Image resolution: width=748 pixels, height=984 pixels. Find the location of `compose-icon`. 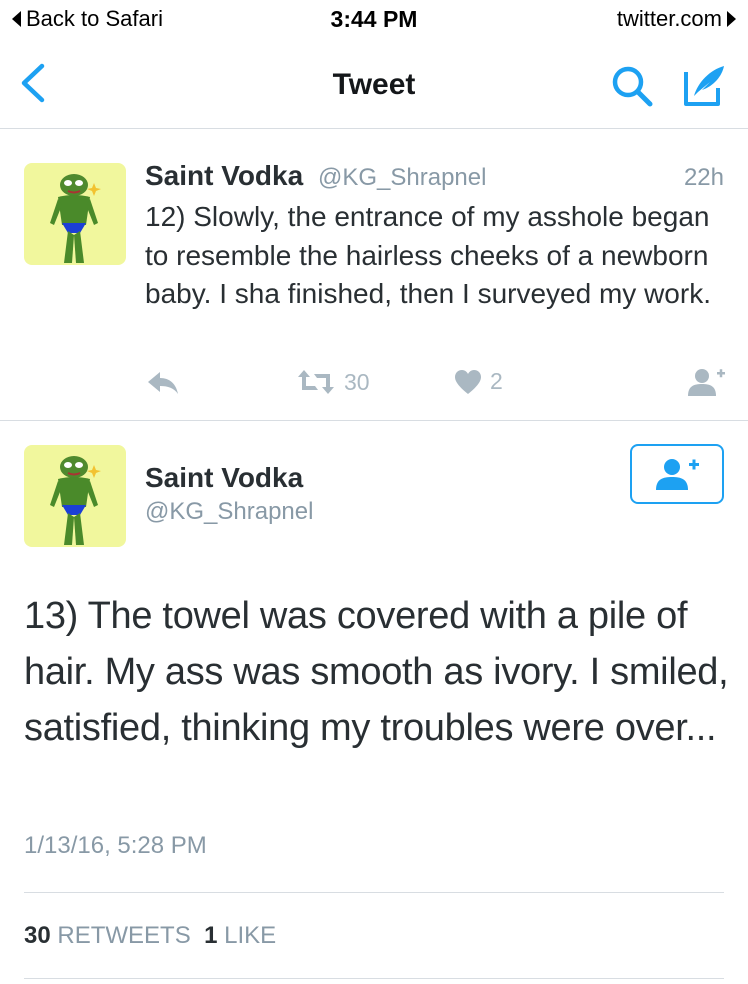

compose-icon is located at coordinates (704, 86).